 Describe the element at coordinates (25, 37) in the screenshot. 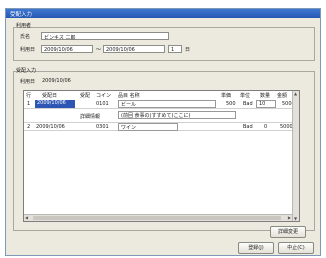

I see `name-label: 氏名` at that location.